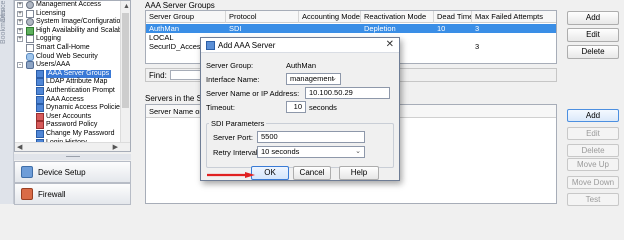  I want to click on tree-item: Dynamic Access Policies, so click(69, 108).